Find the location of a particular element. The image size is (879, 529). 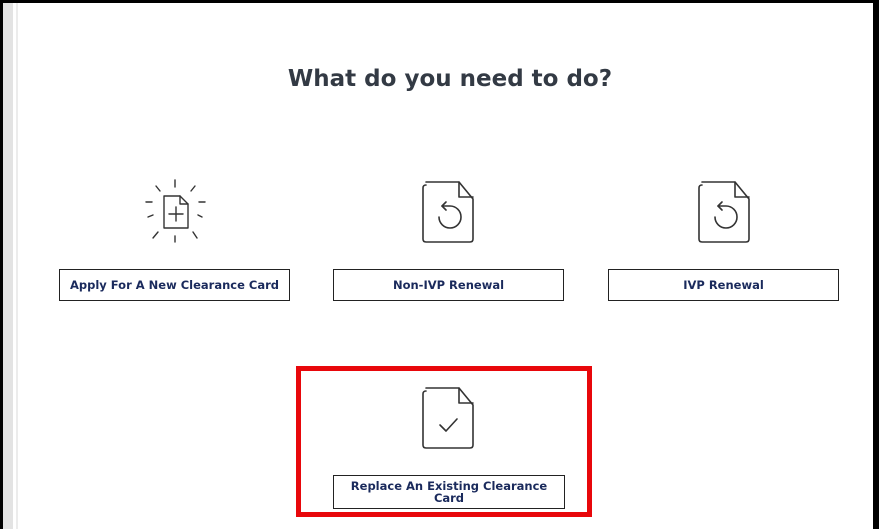

selection-highlight is located at coordinates (444, 441).